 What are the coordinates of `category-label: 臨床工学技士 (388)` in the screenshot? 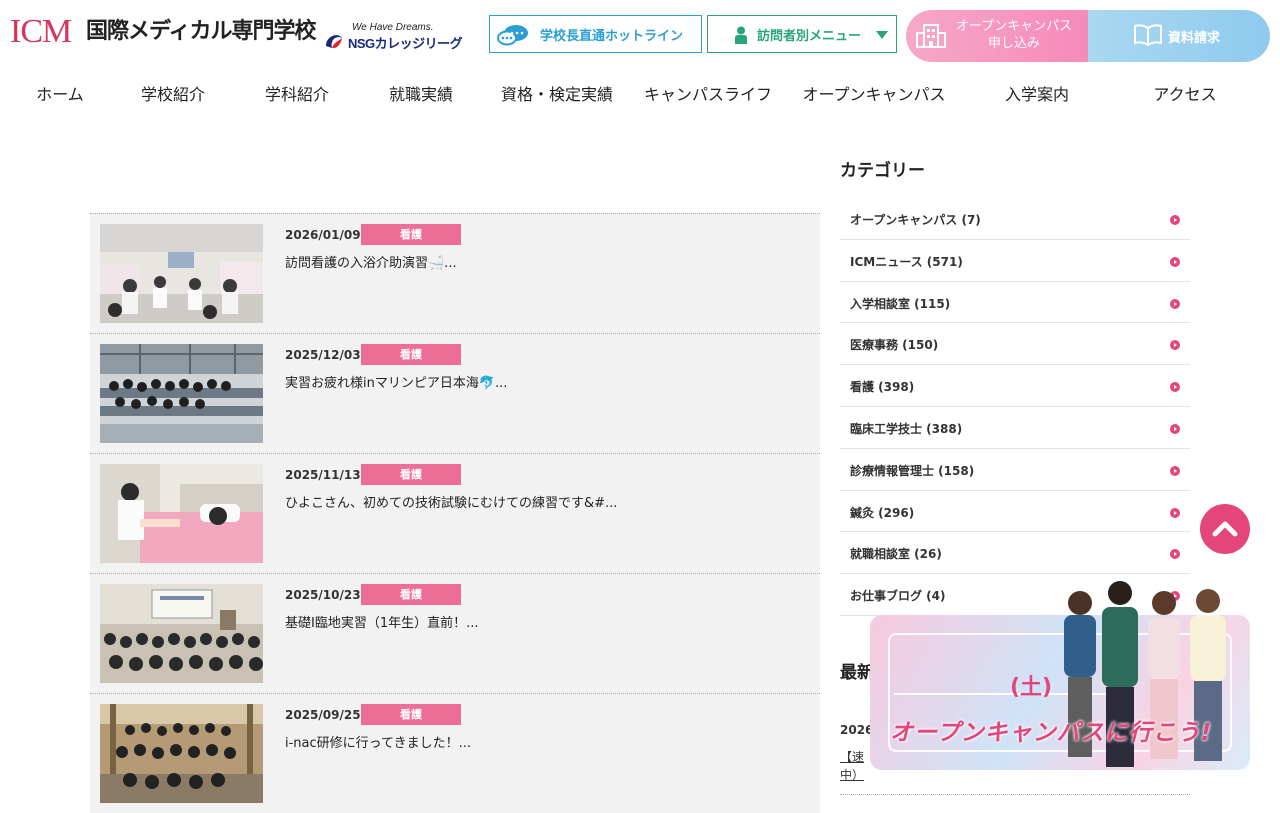 It's located at (906, 428).